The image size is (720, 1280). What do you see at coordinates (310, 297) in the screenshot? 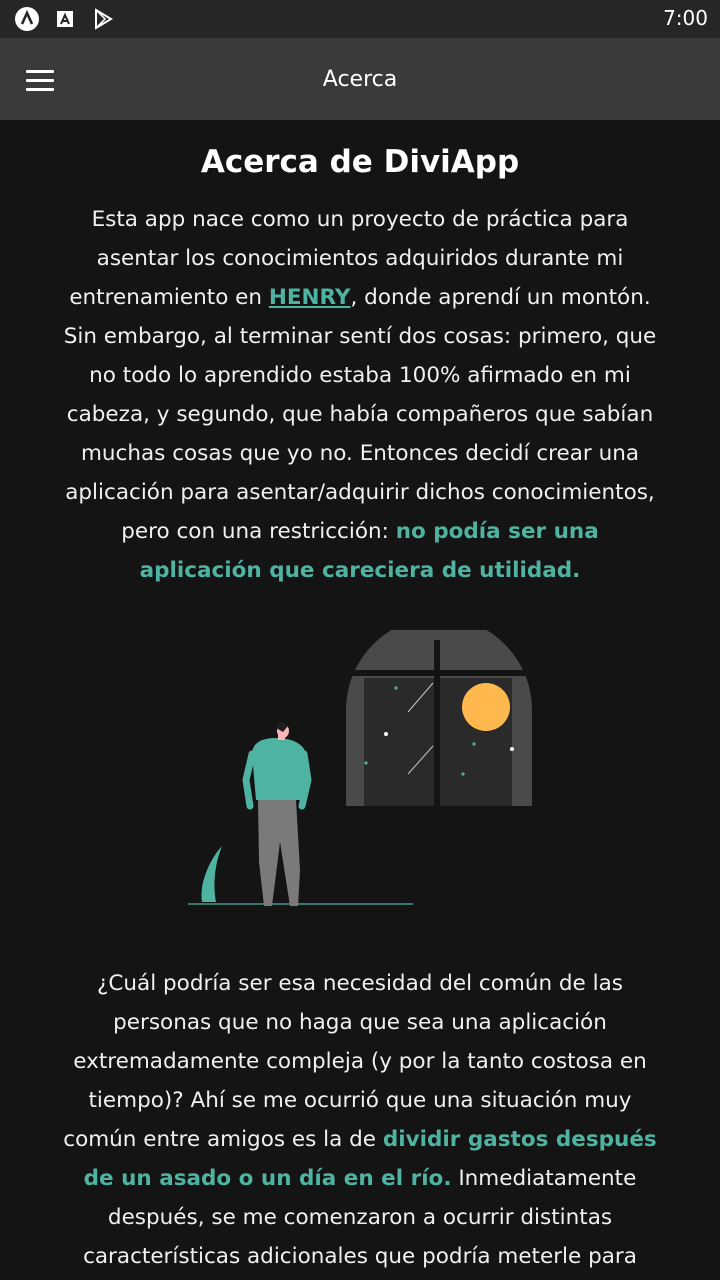
I see `henry-link: HENRY` at bounding box center [310, 297].